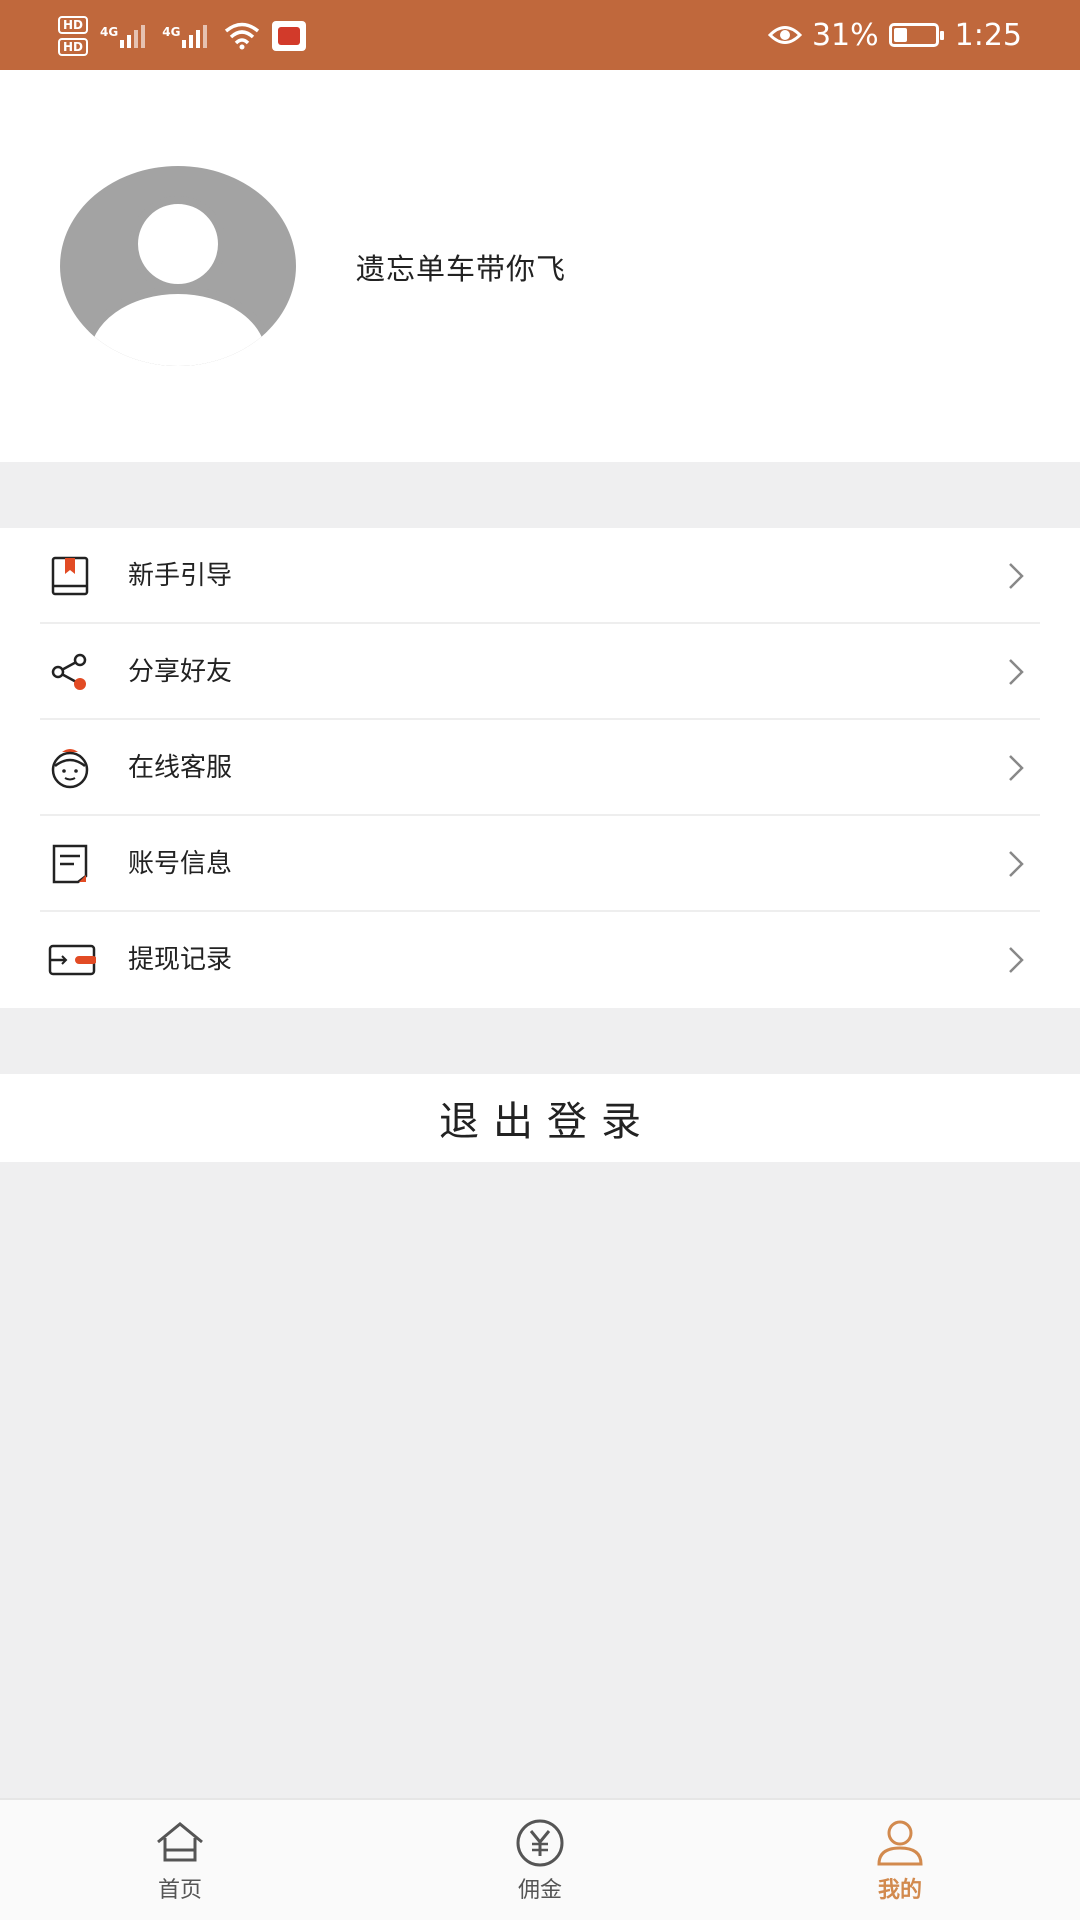  What do you see at coordinates (72, 960) in the screenshot?
I see `withdraw-record-icon` at bounding box center [72, 960].